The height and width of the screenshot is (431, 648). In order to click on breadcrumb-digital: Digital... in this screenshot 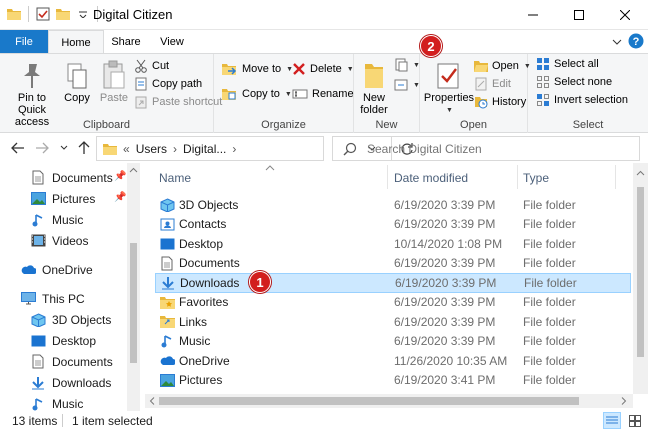, I will do `click(204, 149)`.